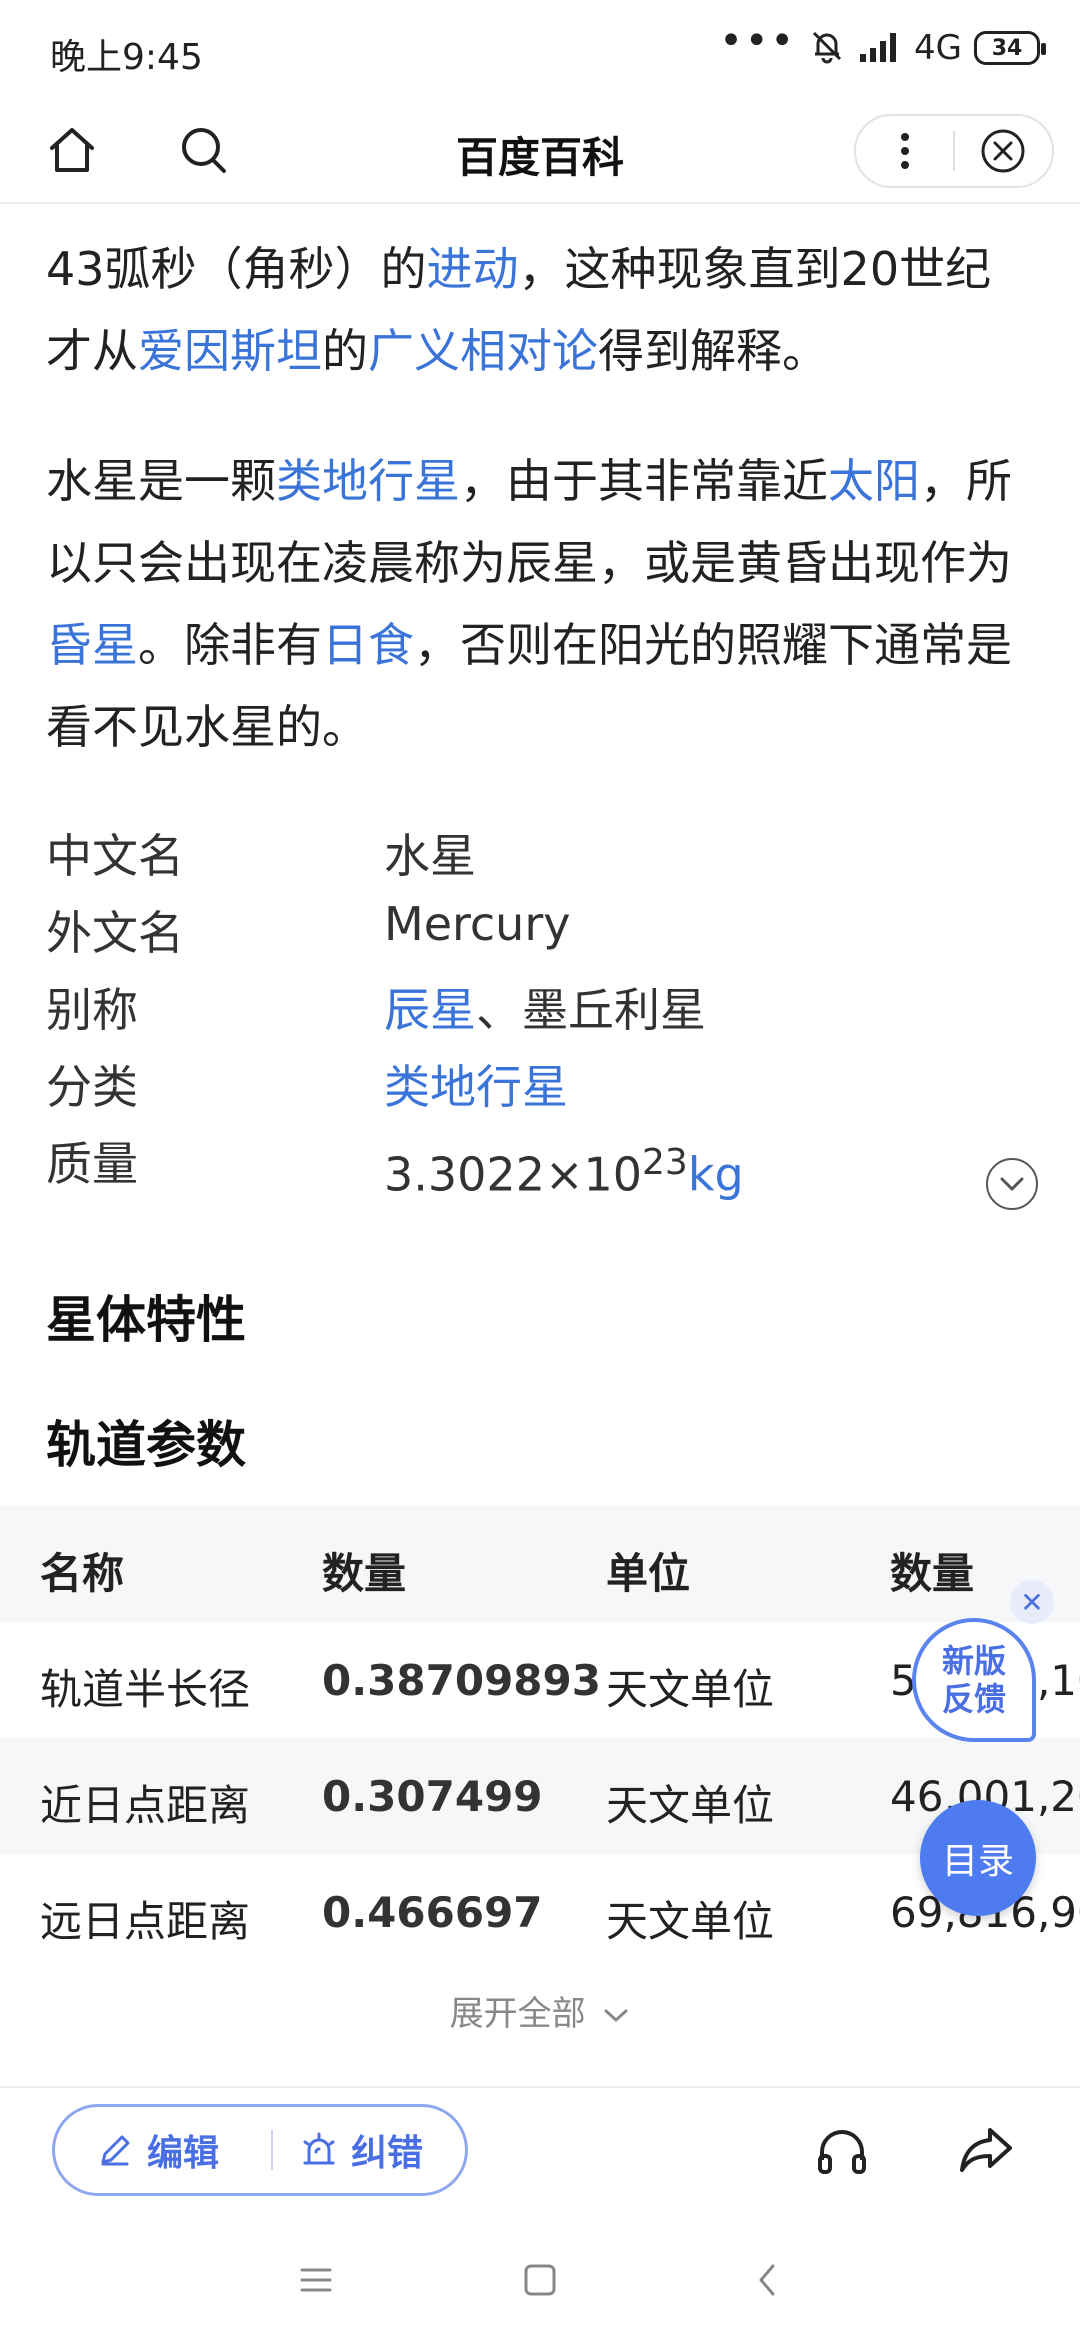 The height and width of the screenshot is (2340, 1080). I want to click on expand-all-label: 展开全部, so click(517, 2014).